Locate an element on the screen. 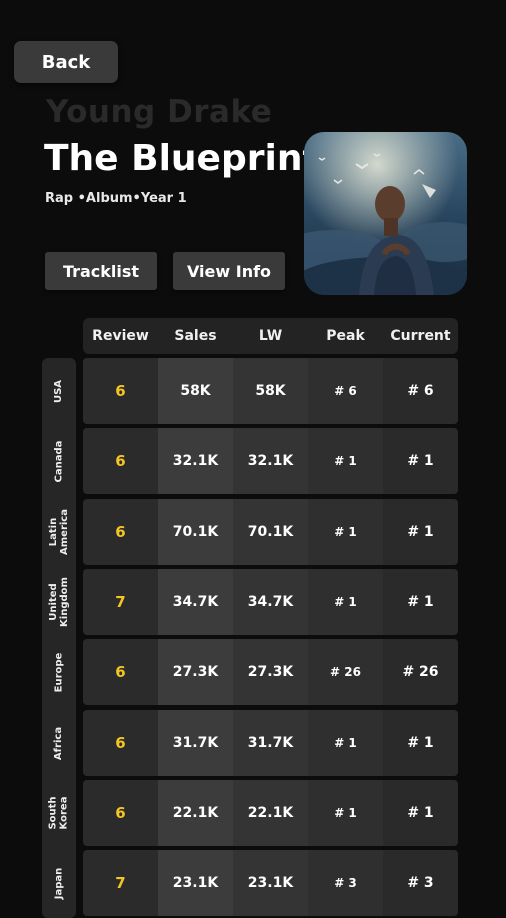  region-label: United Kingdom is located at coordinates (59, 602).